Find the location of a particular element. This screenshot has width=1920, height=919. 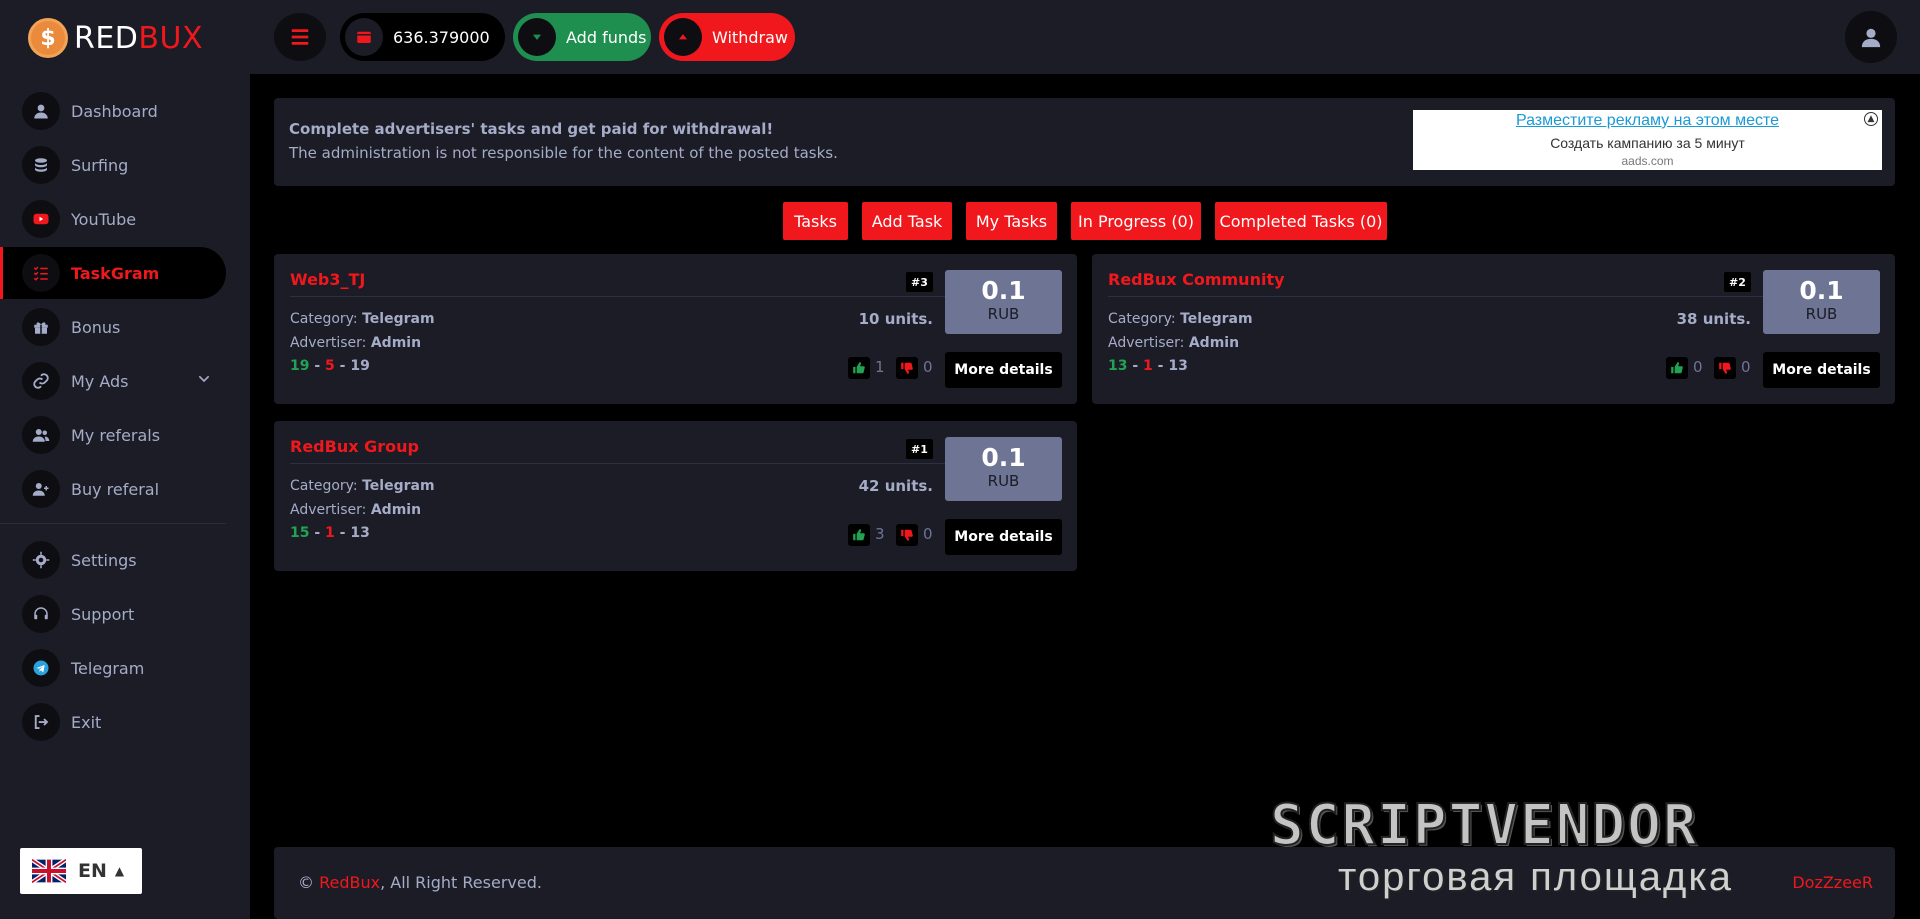

sidebar-item-bonus: Bonus is located at coordinates (113, 327).